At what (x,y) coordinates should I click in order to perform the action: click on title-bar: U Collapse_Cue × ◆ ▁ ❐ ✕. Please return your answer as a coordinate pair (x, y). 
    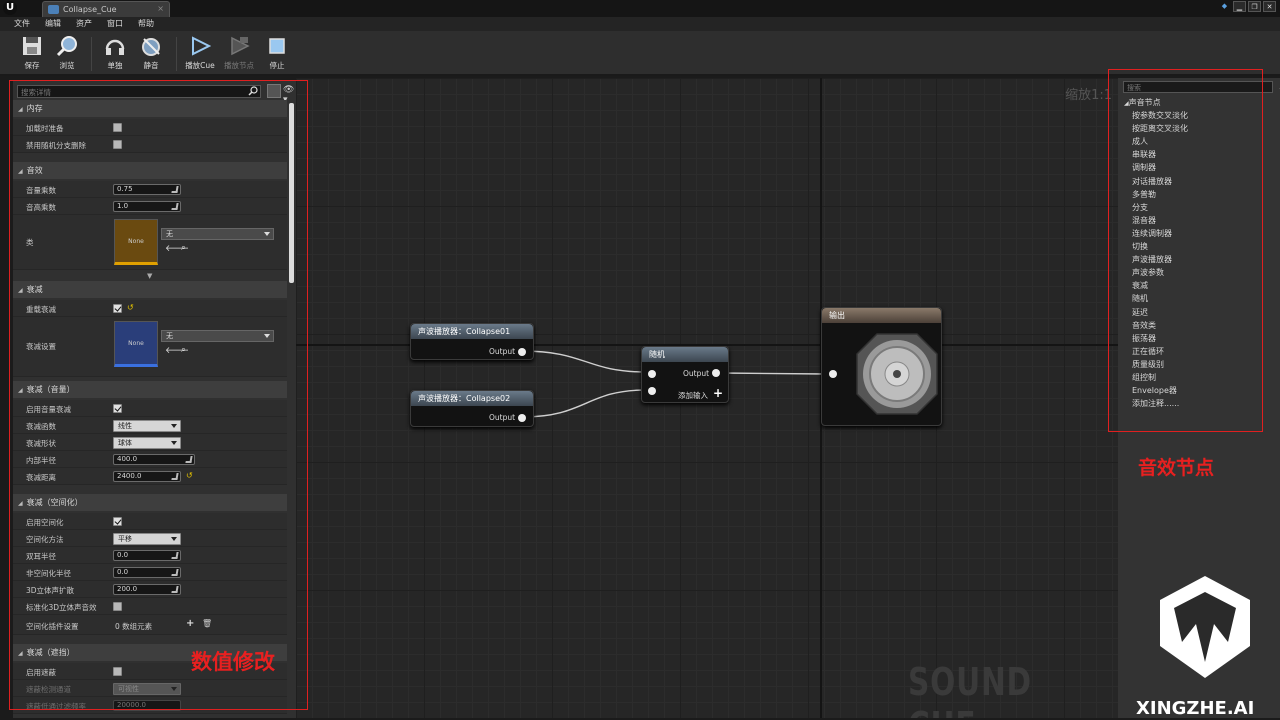
    Looking at the image, I should click on (640, 8).